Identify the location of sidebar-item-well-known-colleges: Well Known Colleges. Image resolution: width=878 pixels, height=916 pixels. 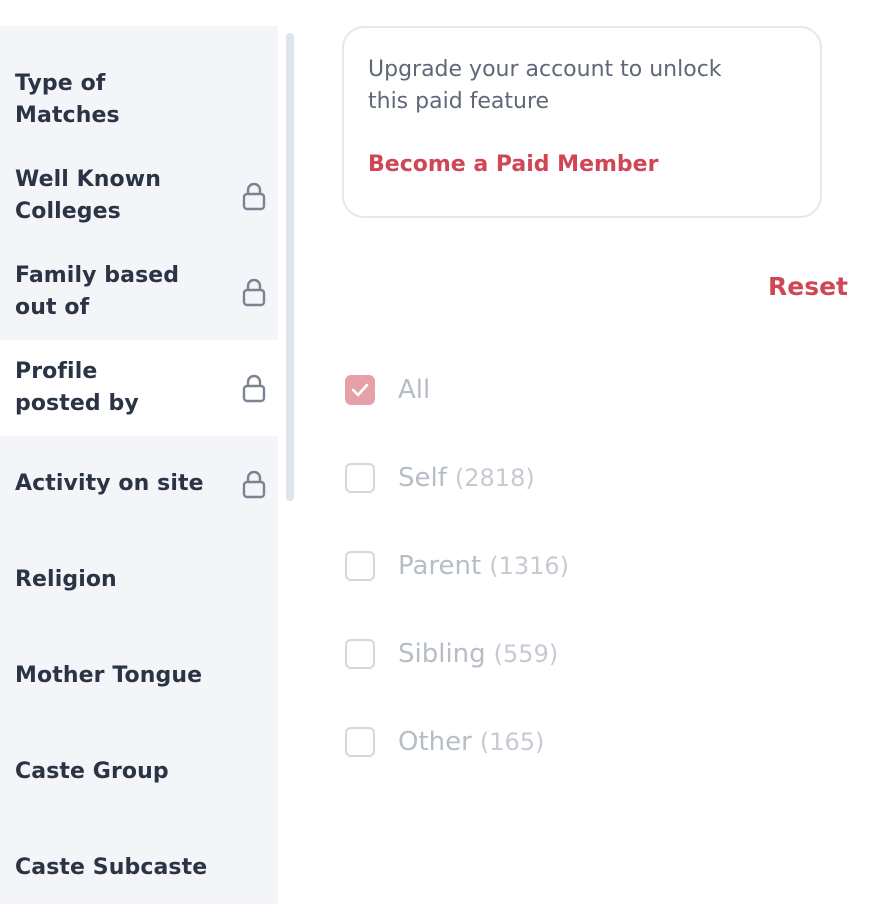
(139, 196).